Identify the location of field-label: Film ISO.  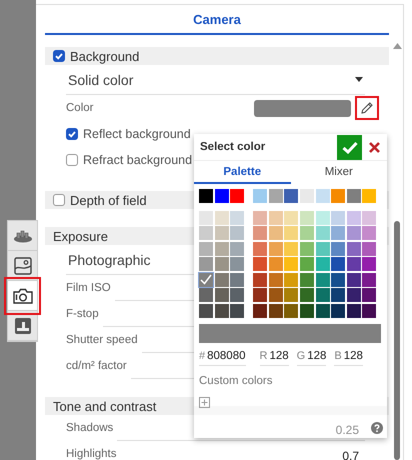
(88, 288).